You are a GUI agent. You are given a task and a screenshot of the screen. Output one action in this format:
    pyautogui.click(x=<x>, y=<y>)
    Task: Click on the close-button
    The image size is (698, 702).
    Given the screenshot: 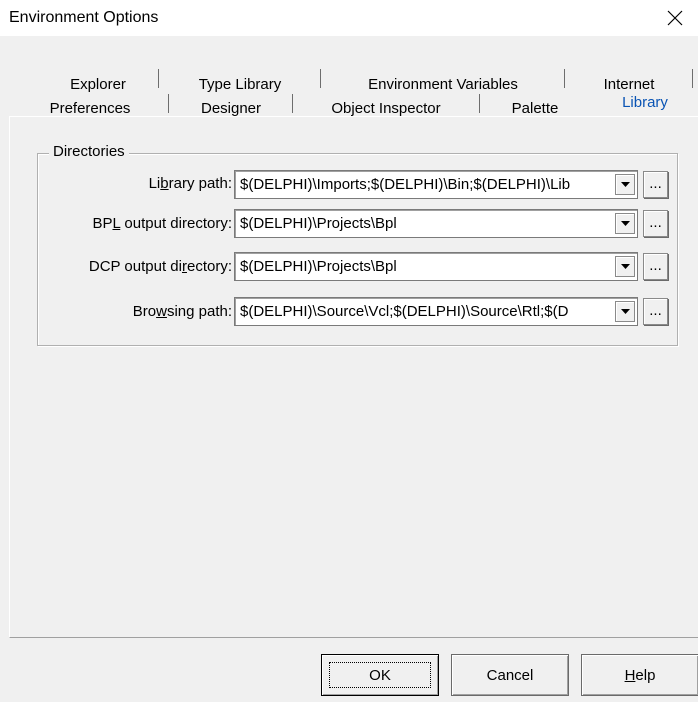 What is the action you would take?
    pyautogui.click(x=675, y=18)
    